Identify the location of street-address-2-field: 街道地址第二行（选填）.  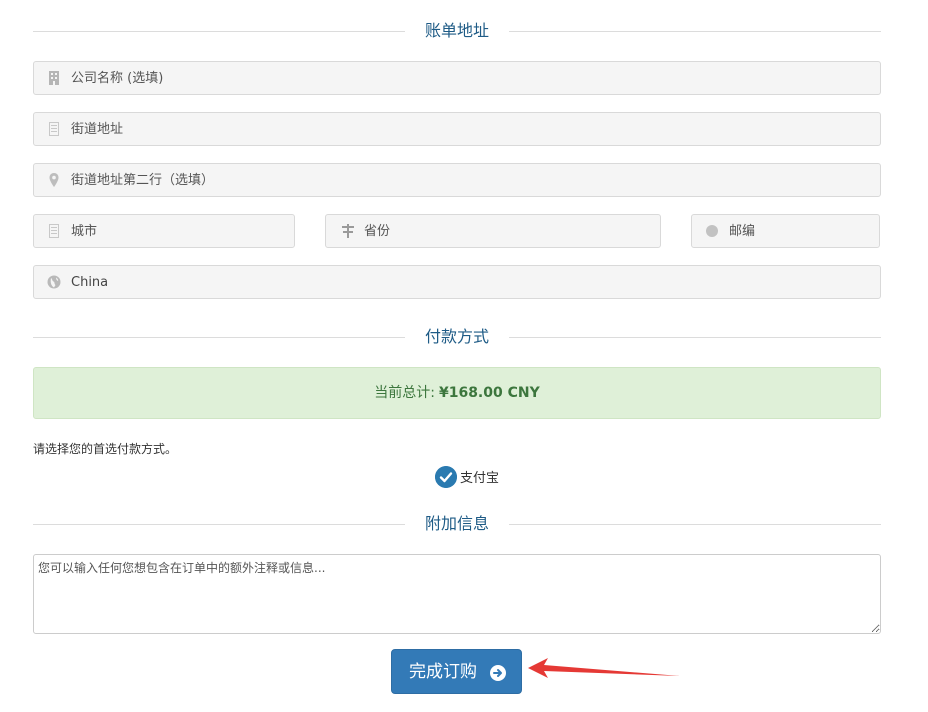
(457, 180).